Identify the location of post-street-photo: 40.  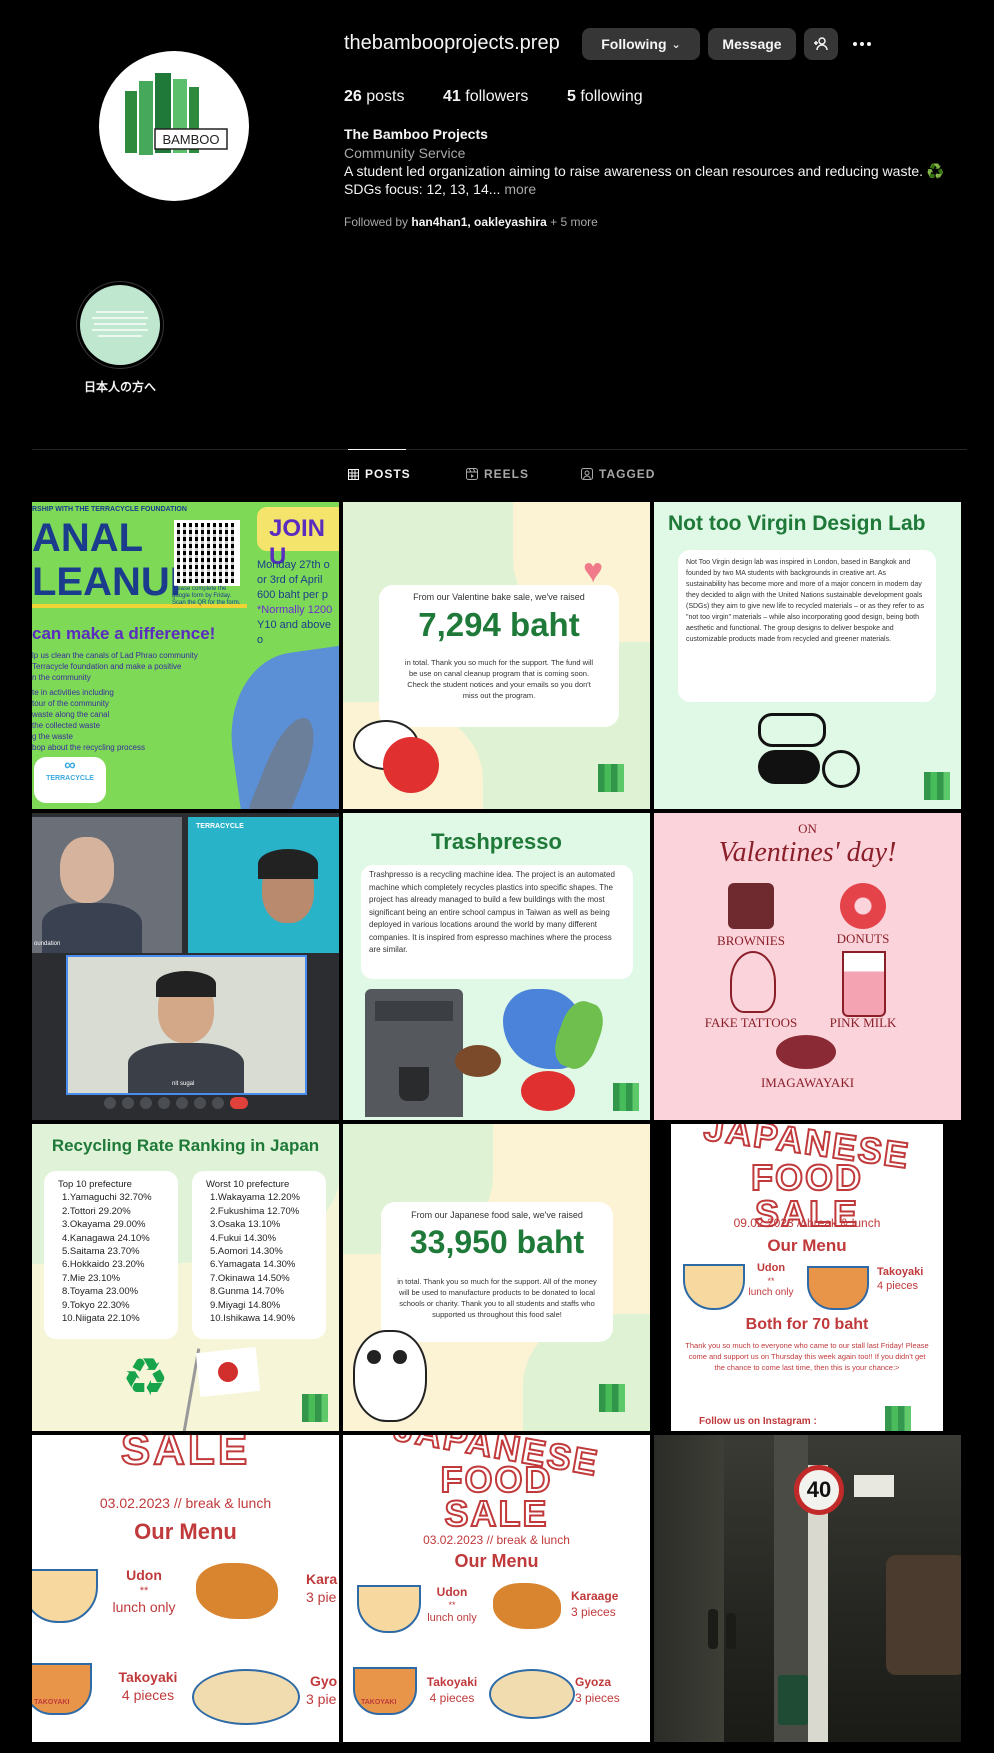
(807, 1588).